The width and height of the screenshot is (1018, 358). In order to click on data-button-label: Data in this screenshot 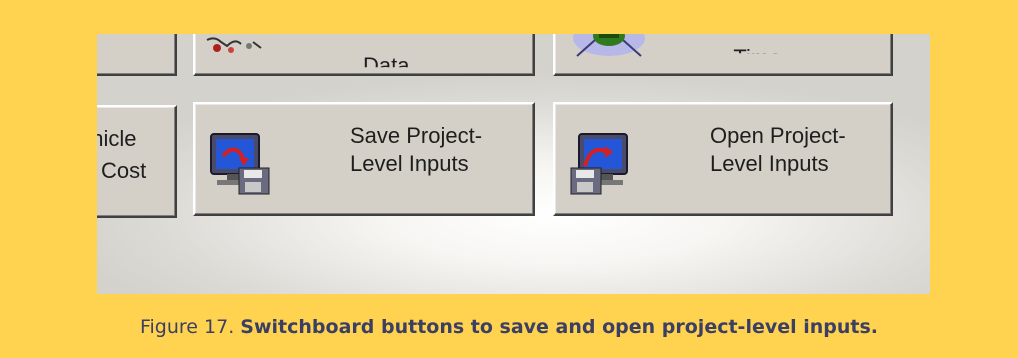, I will do `click(386, 65)`.